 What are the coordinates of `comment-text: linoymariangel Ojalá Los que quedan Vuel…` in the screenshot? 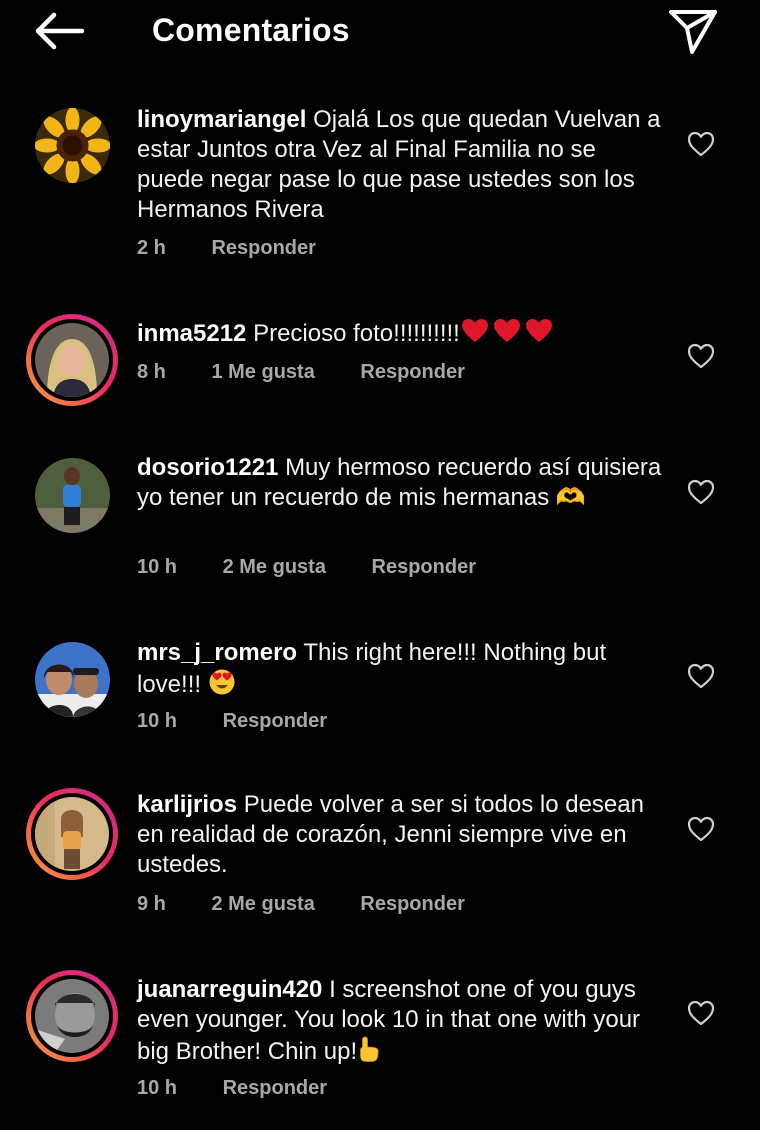 It's located at (402, 165).